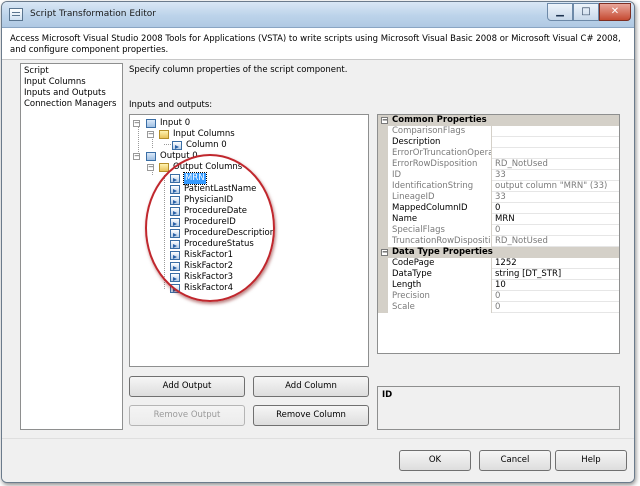  I want to click on tree-node-output: − Output 0, so click(173, 156).